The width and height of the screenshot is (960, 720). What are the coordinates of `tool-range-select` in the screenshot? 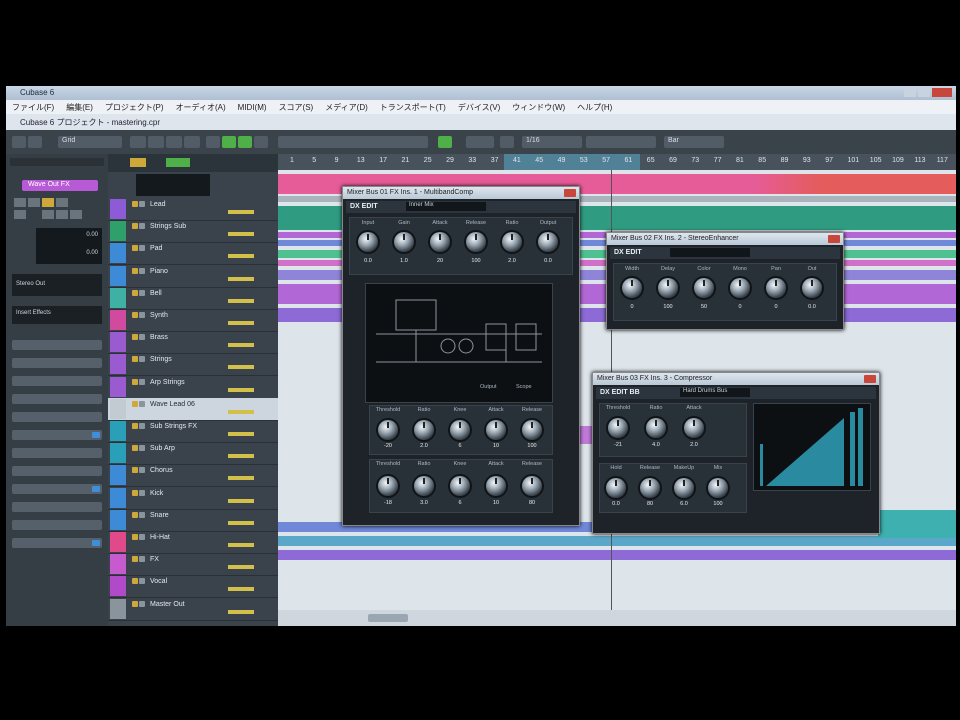 It's located at (229, 142).